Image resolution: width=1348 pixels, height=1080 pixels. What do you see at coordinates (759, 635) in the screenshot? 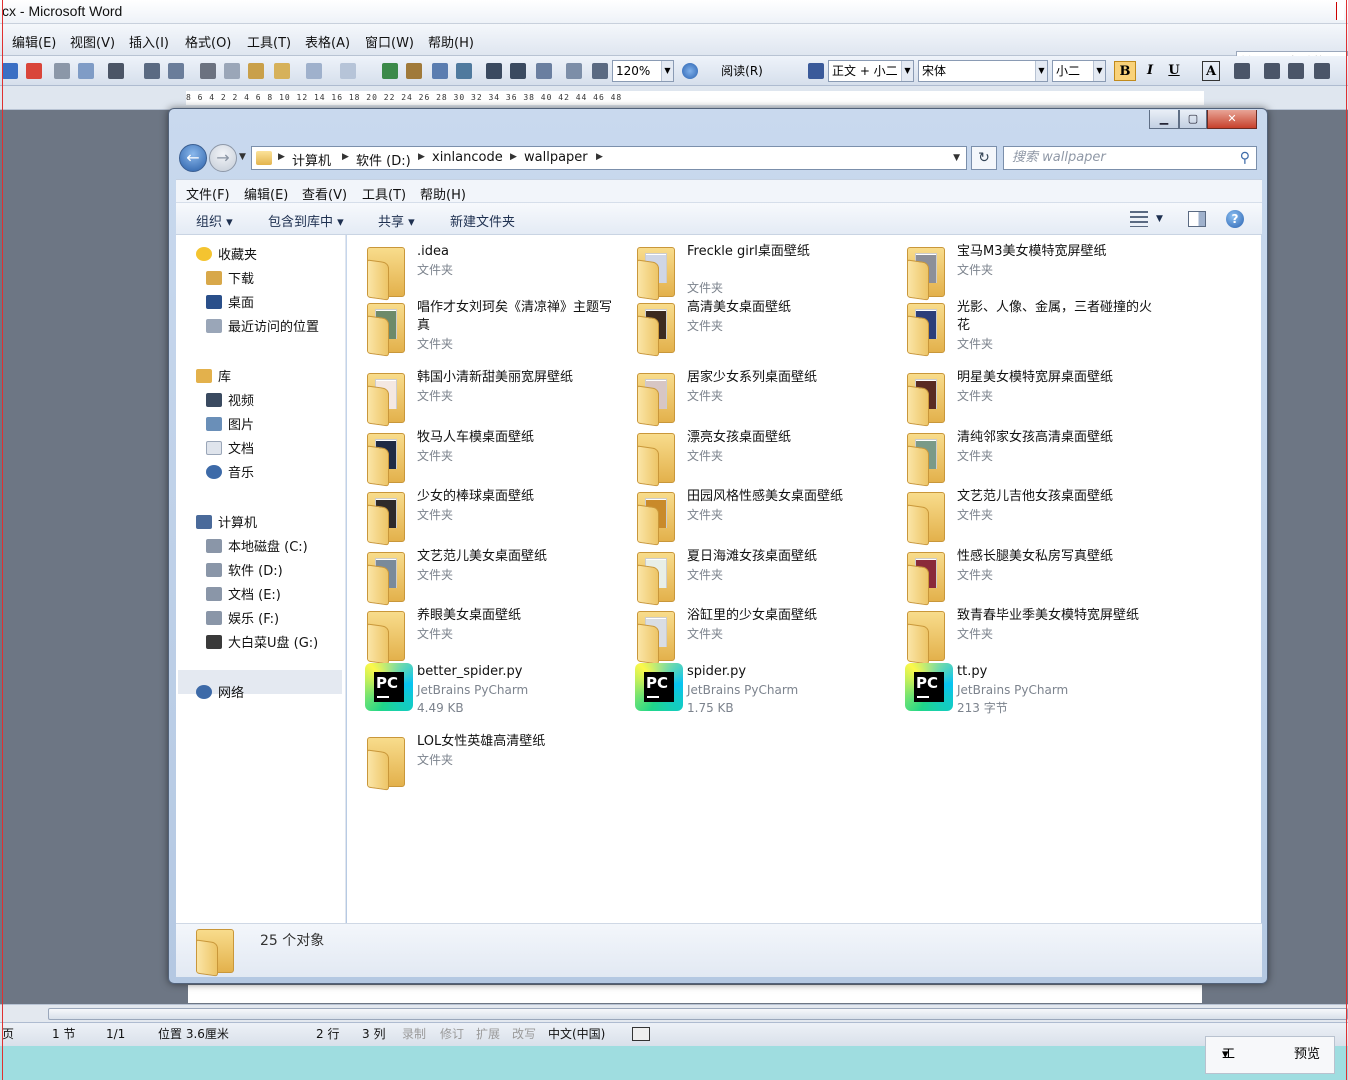
I see `folder-item: 浴缸里的少女桌面壁纸 文件夹` at bounding box center [759, 635].